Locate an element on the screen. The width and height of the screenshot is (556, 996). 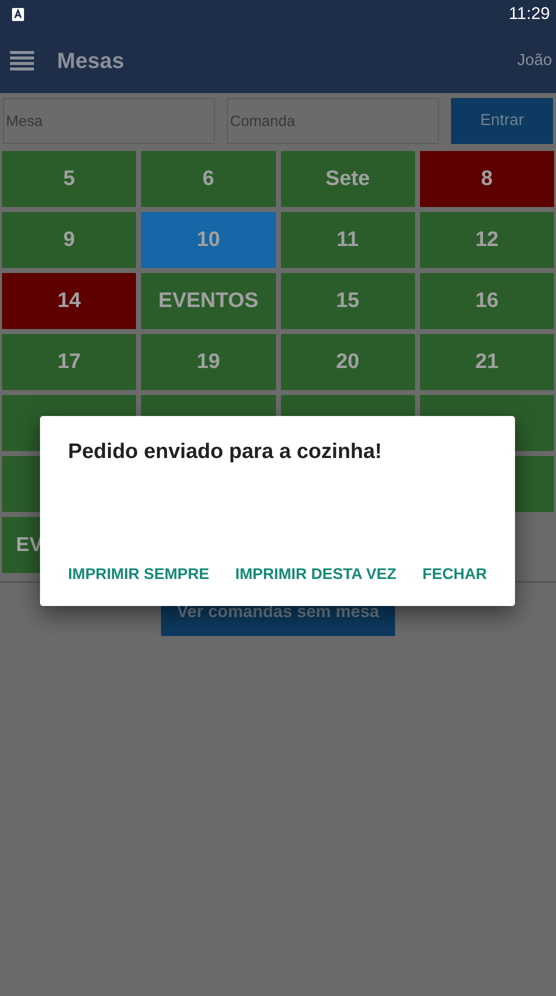
user-name: João is located at coordinates (534, 61).